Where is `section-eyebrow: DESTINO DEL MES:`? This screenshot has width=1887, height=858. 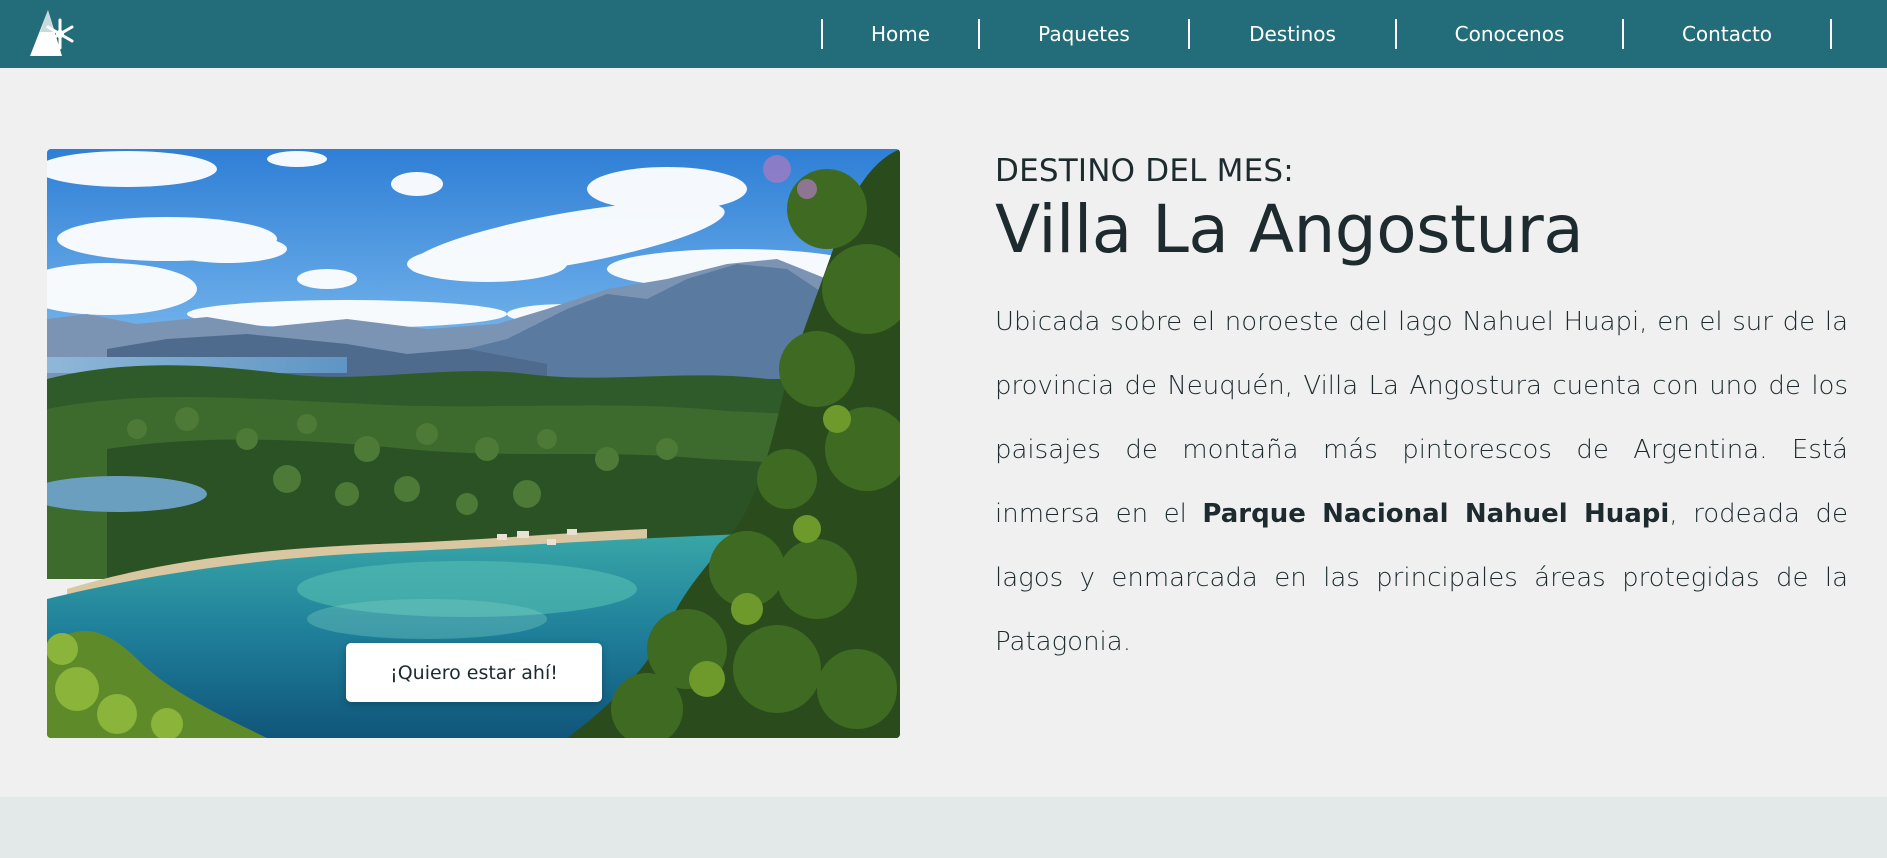
section-eyebrow: DESTINO DEL MES: is located at coordinates (1144, 171).